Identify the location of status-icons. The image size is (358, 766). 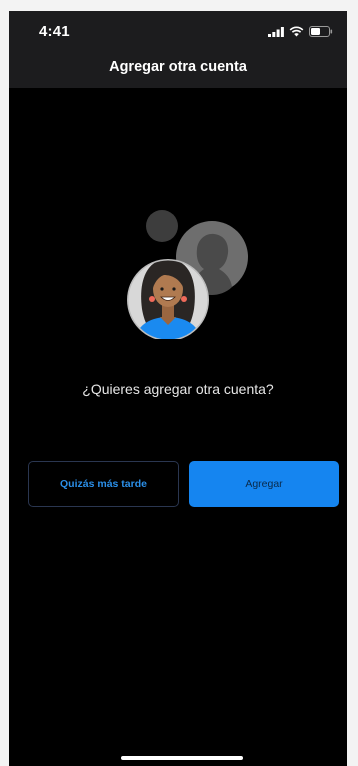
(300, 31).